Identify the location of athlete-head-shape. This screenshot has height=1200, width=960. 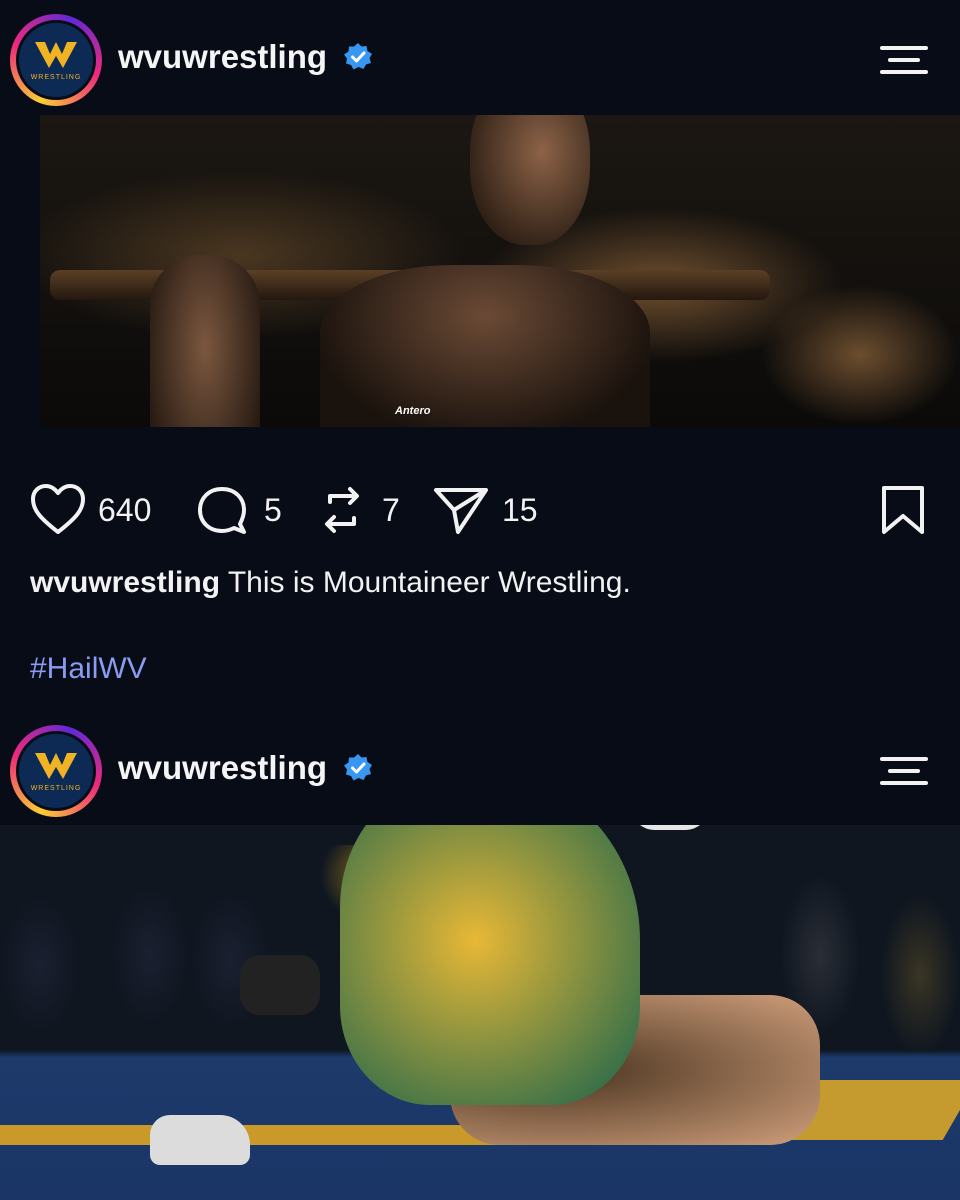
(530, 180).